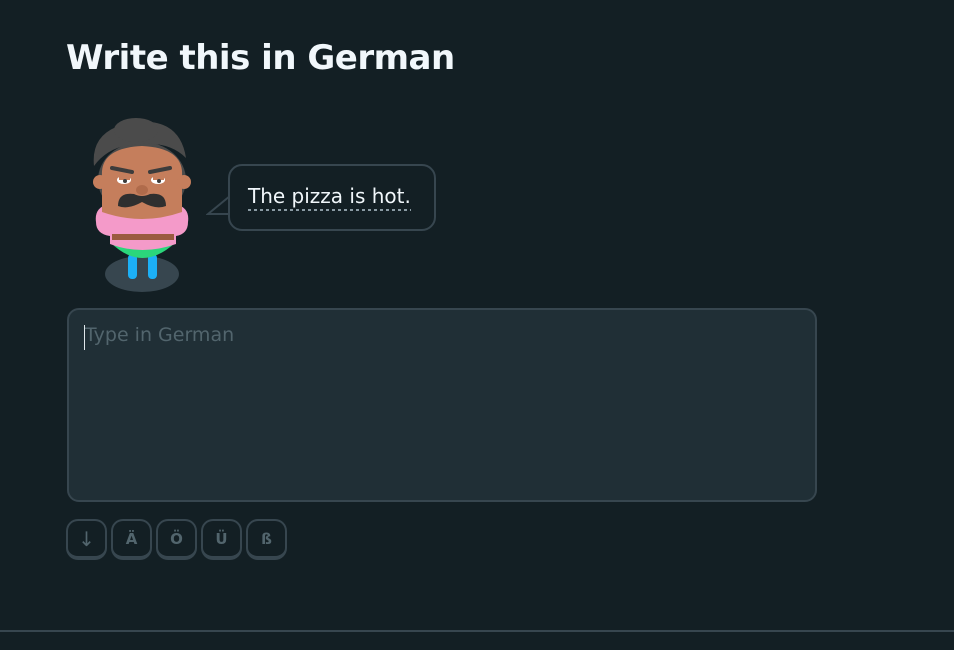 The width and height of the screenshot is (954, 650). What do you see at coordinates (266, 539) in the screenshot?
I see `key-eszett: ß` at bounding box center [266, 539].